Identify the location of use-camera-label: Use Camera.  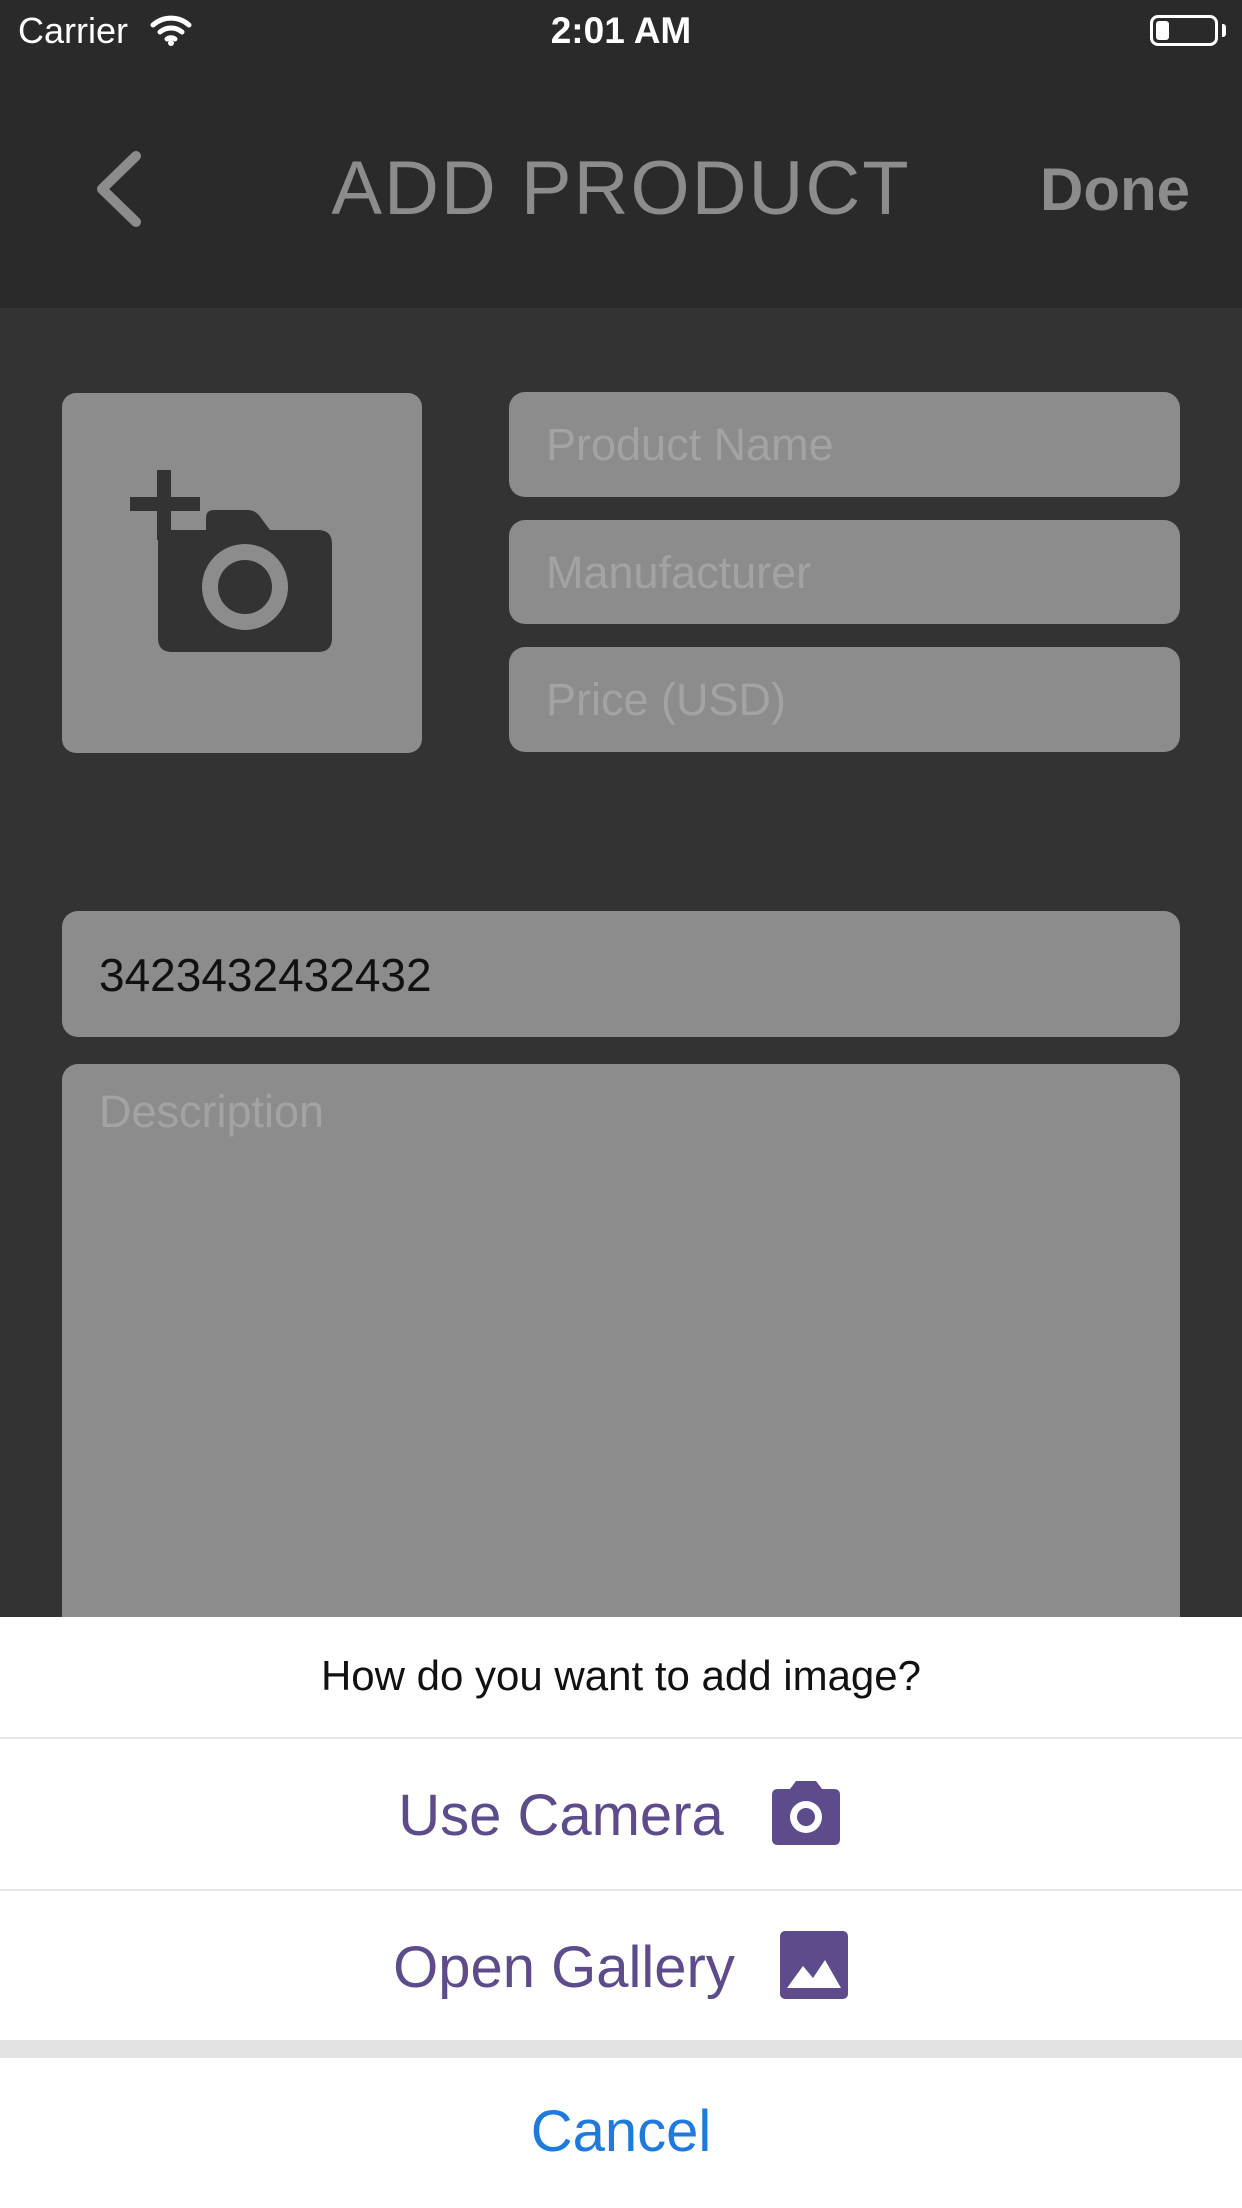
(561, 1815).